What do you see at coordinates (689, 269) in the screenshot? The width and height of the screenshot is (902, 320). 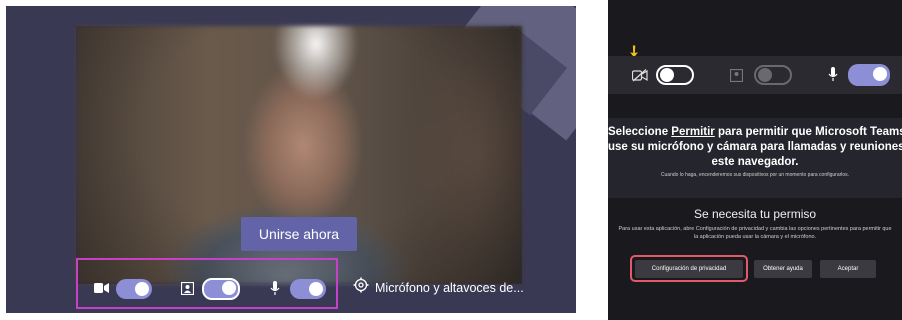 I see `privacy-settings-button: Configuración de privacidad` at bounding box center [689, 269].